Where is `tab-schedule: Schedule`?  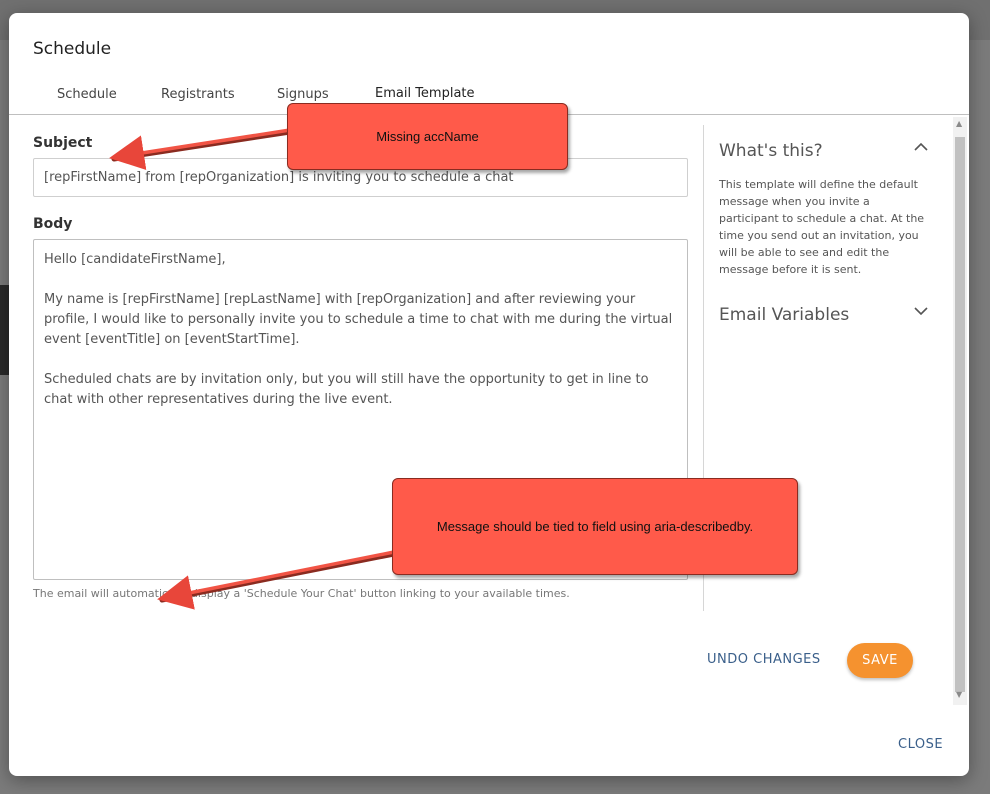 tab-schedule: Schedule is located at coordinates (87, 94).